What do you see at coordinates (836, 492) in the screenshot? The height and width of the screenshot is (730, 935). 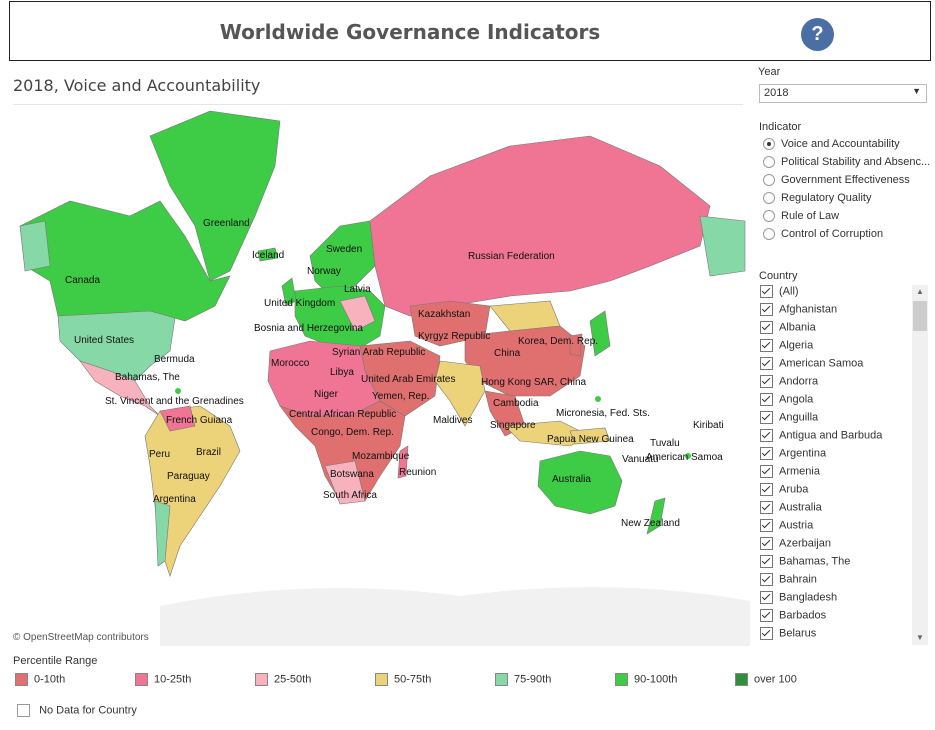 I see `country-list-item: Aruba` at bounding box center [836, 492].